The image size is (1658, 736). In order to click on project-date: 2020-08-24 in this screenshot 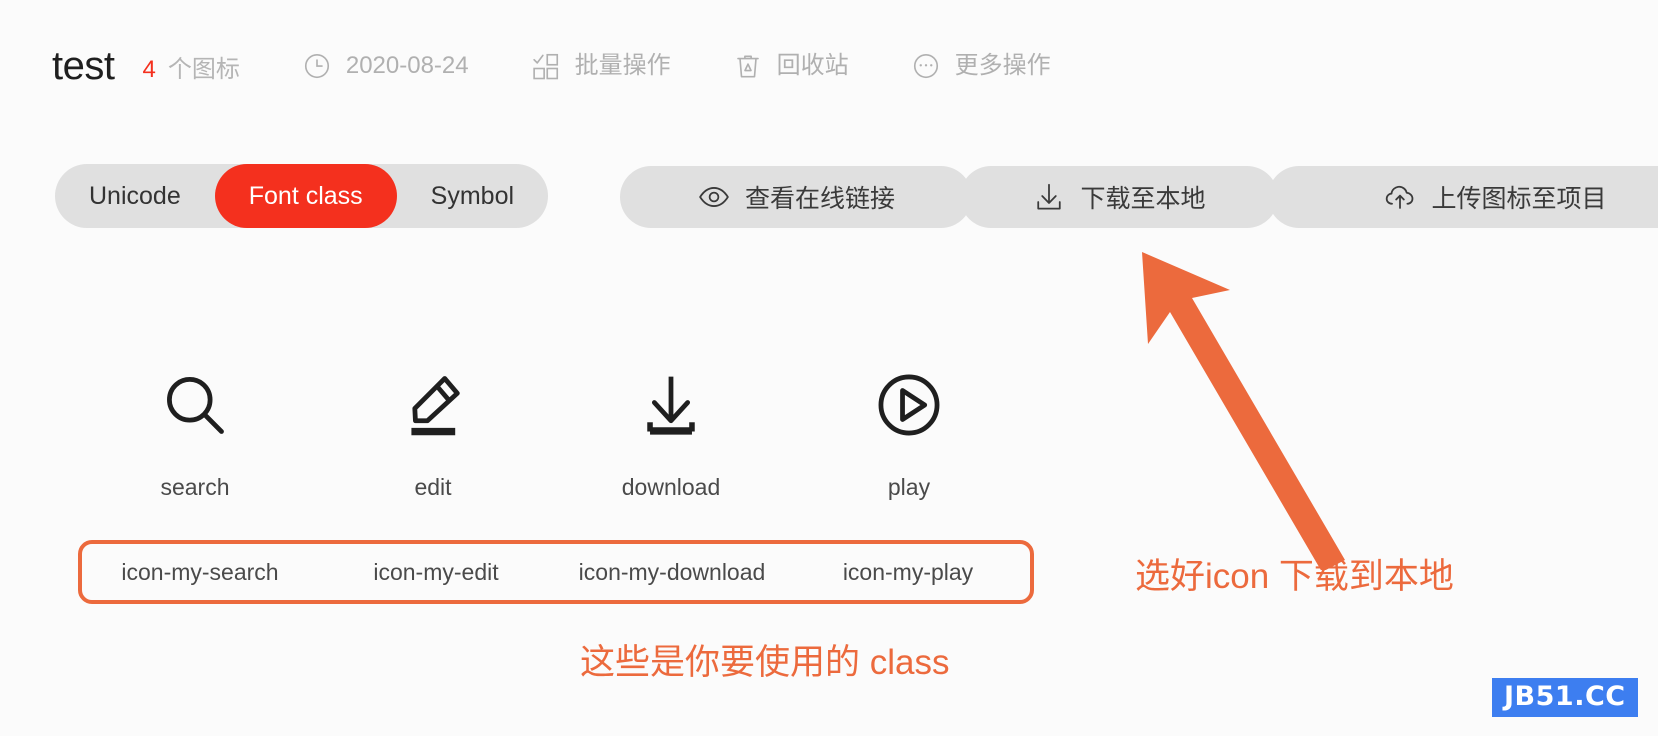, I will do `click(385, 66)`.